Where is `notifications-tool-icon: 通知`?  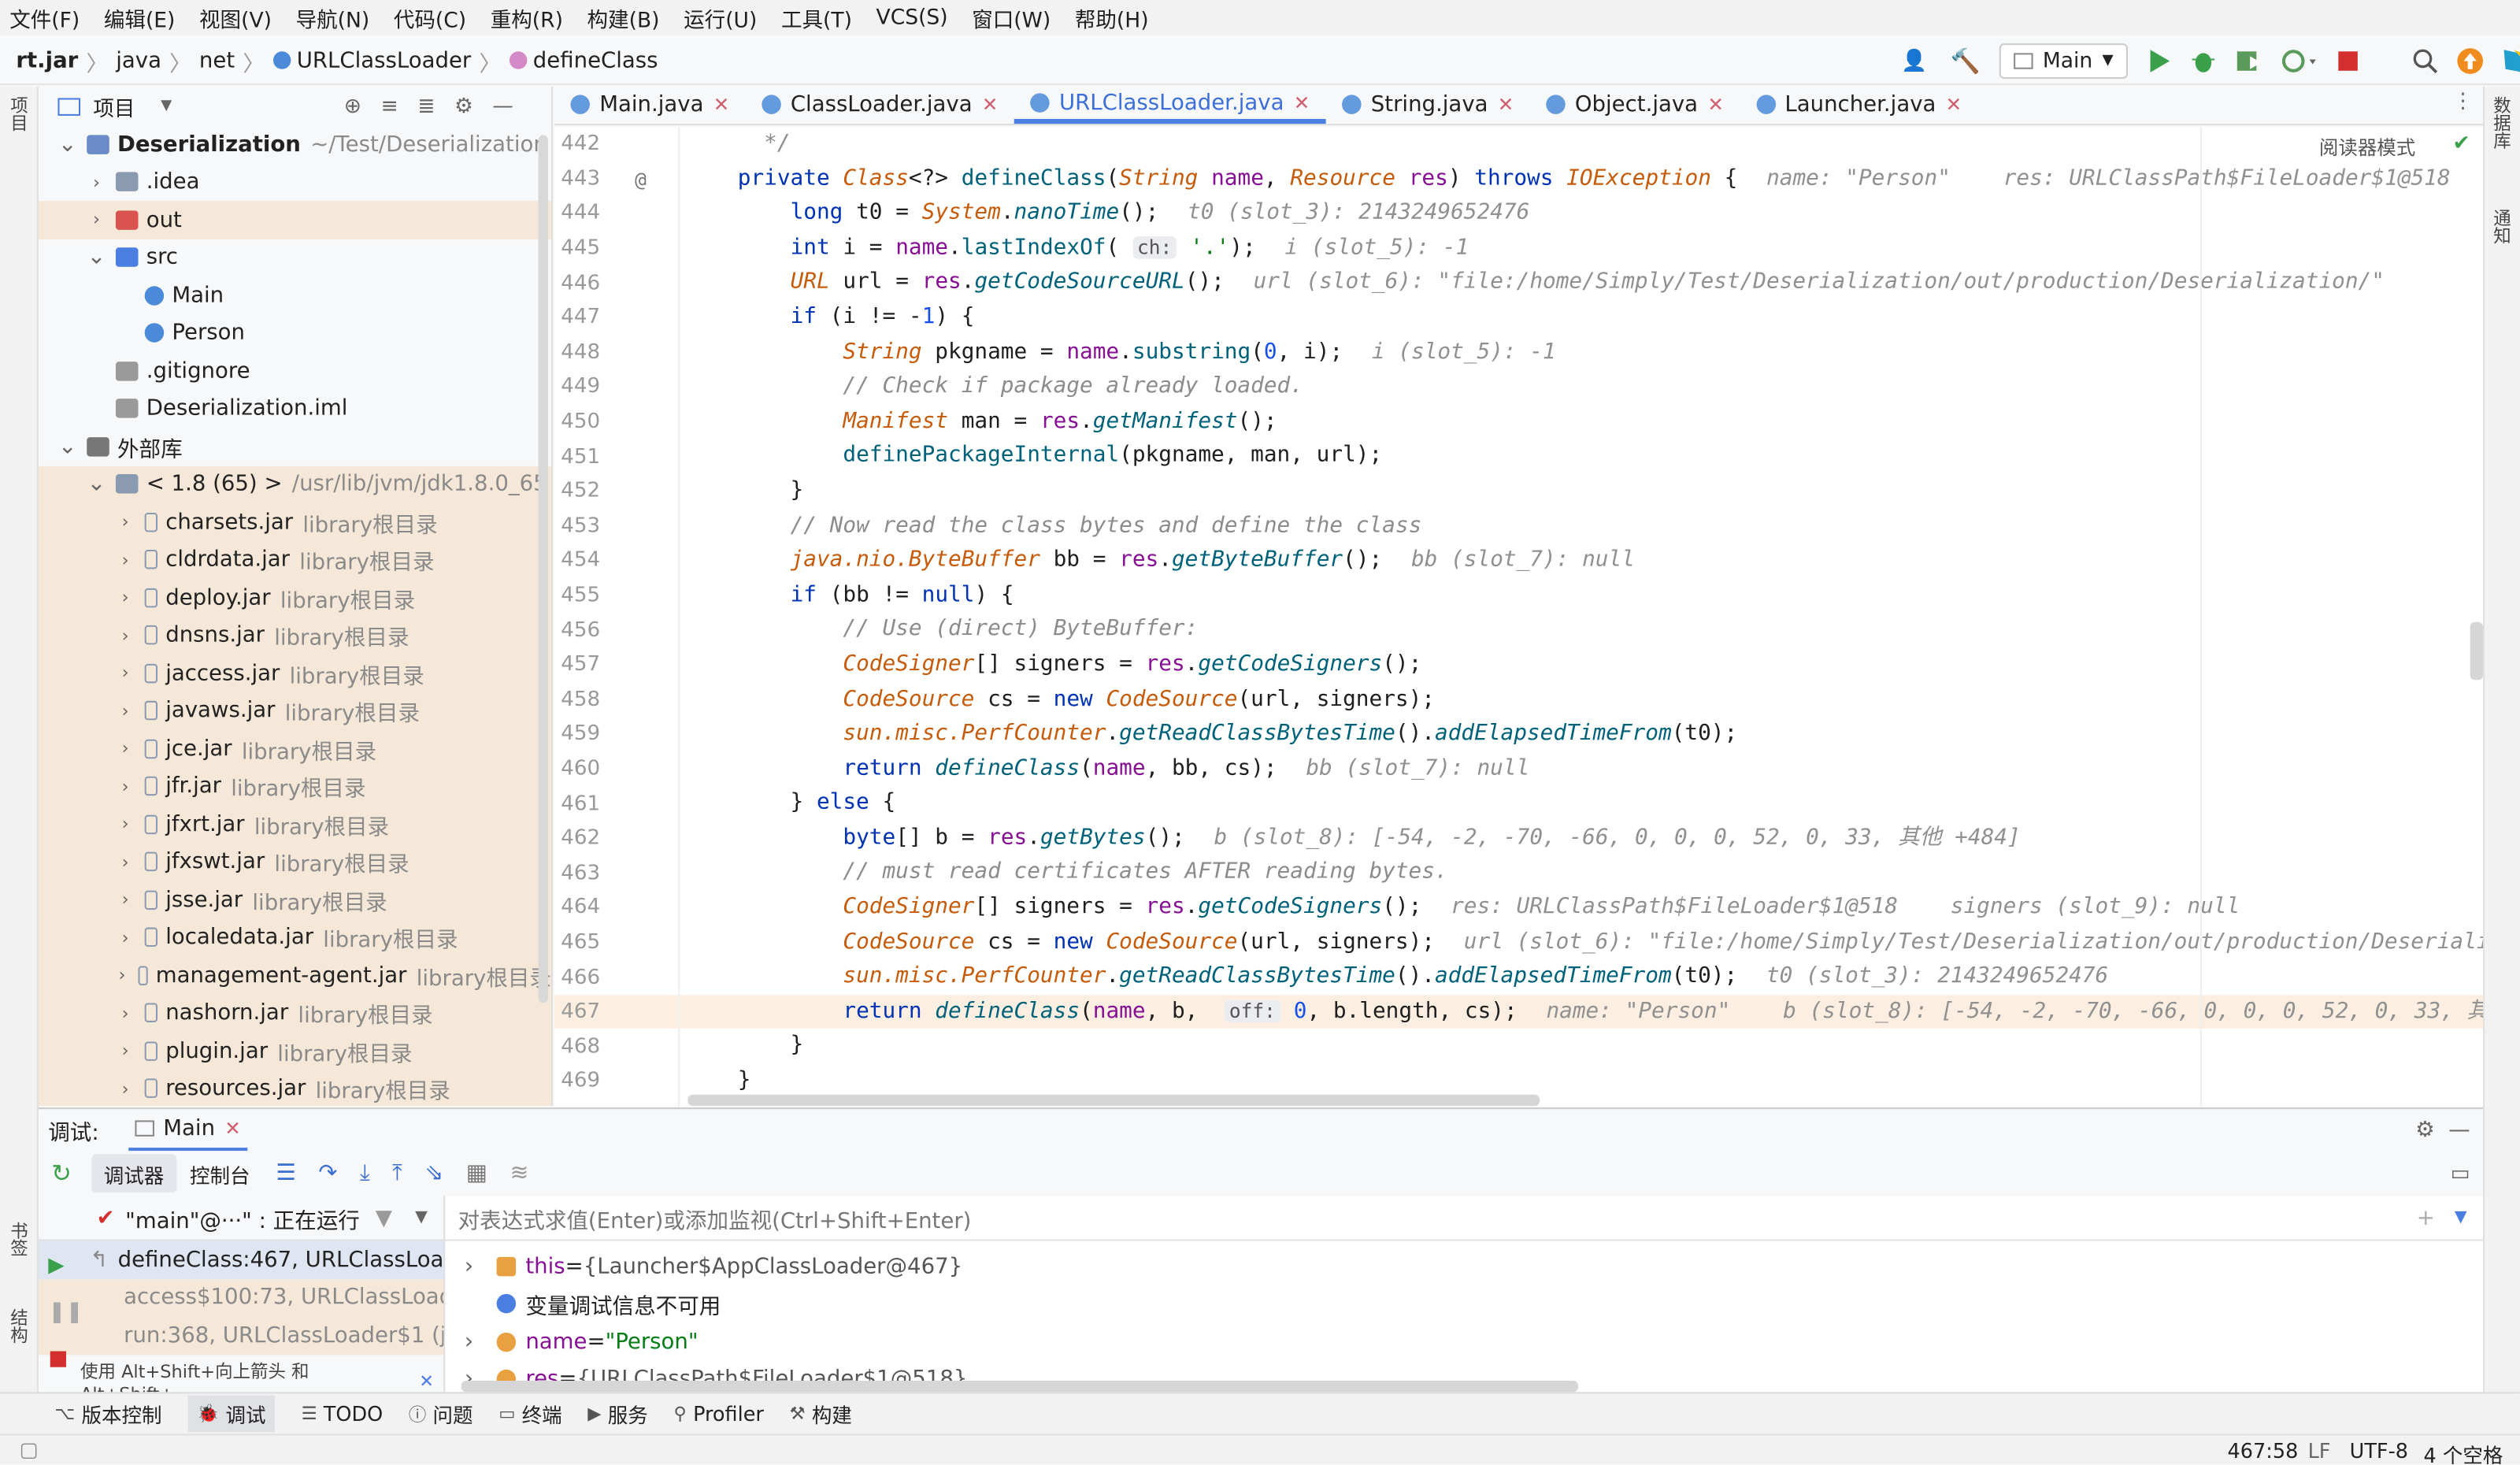 notifications-tool-icon: 通知 is located at coordinates (2502, 241).